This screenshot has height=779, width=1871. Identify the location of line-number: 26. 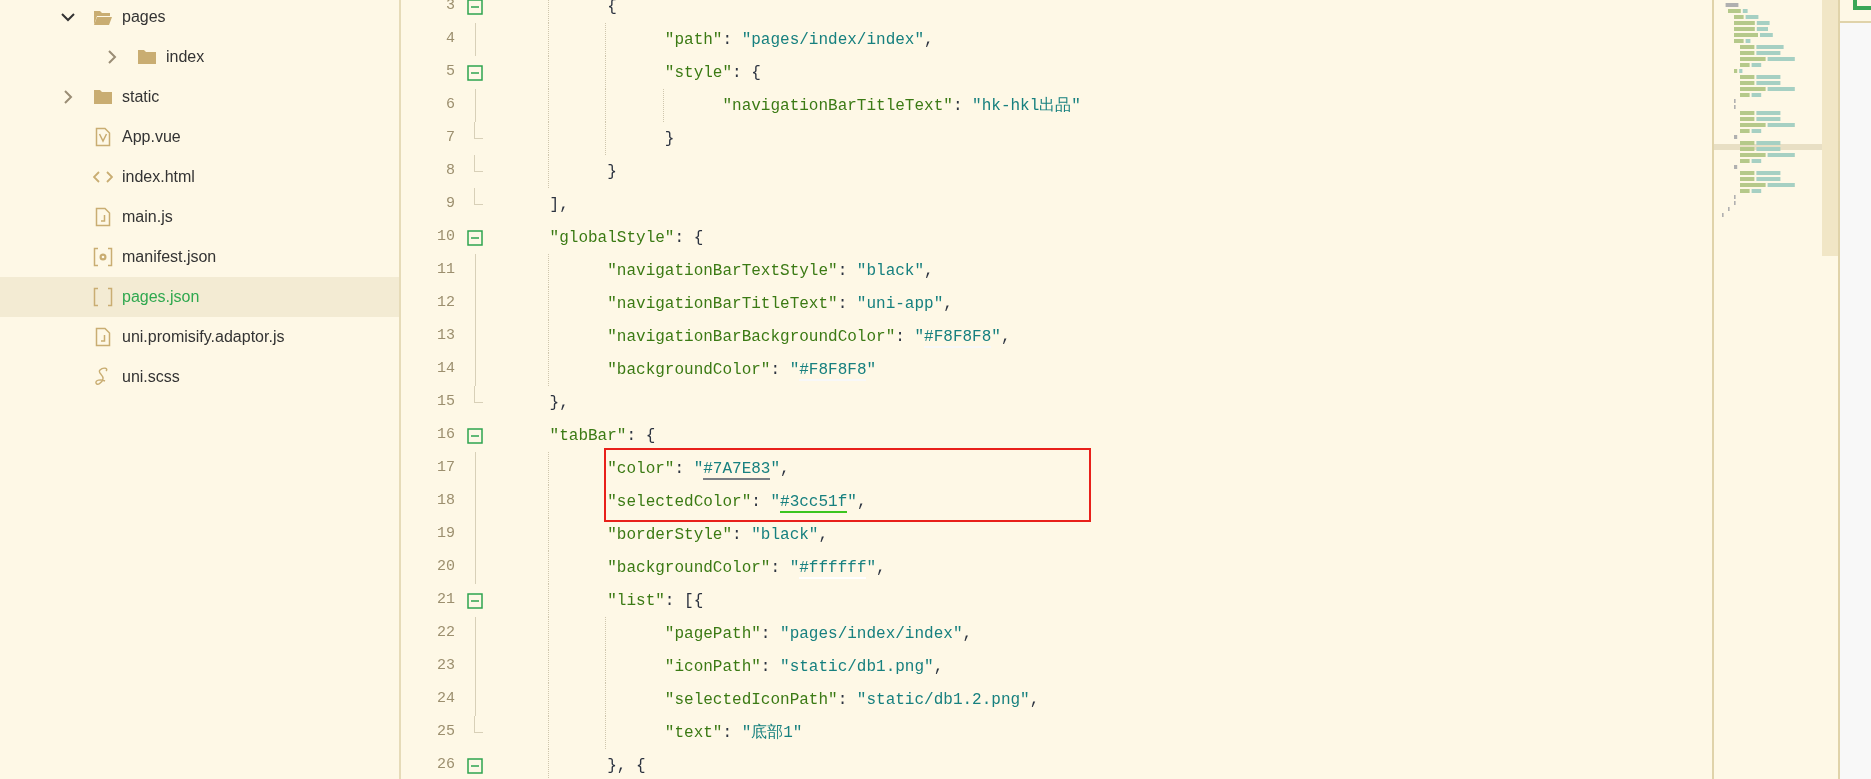
(445, 765).